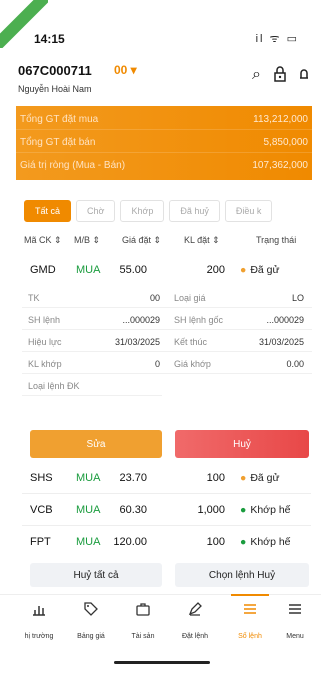  What do you see at coordinates (295, 609) in the screenshot?
I see `menu-svg` at bounding box center [295, 609].